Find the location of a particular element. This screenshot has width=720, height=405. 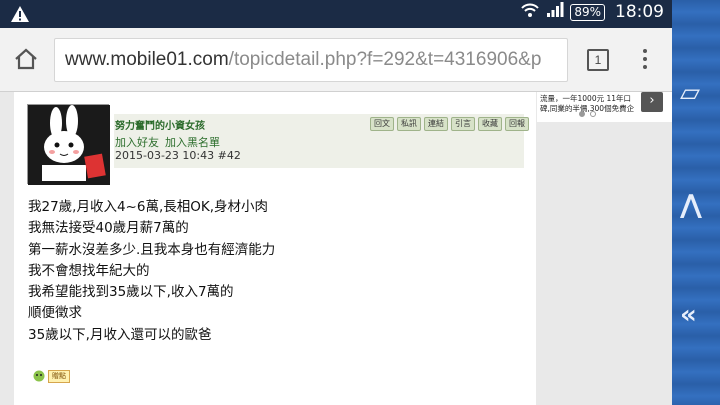

clock: 18:09 is located at coordinates (639, 12).